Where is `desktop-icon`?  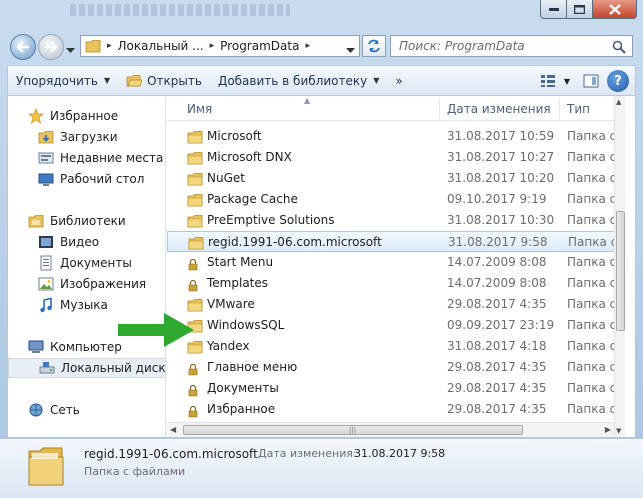
desktop-icon is located at coordinates (46, 179).